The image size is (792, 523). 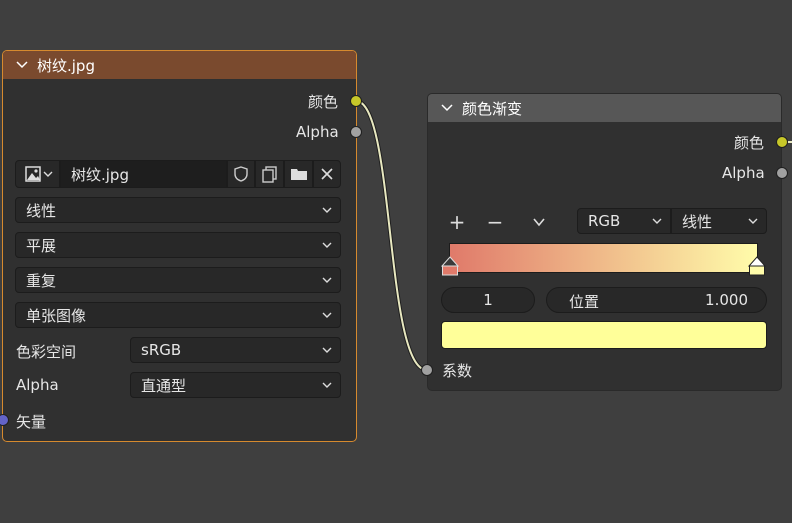 I want to click on ramp-interpolation-dropdown: 线性, so click(x=719, y=221).